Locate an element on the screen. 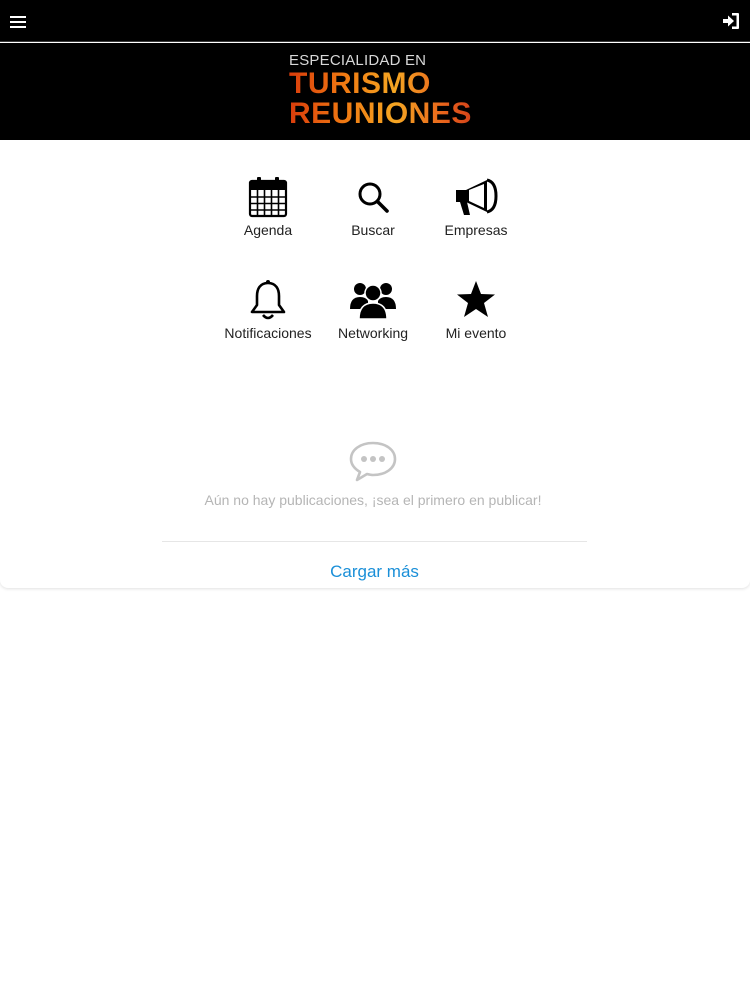 Image resolution: width=750 pixels, height=1000 pixels. top-bar is located at coordinates (375, 21).